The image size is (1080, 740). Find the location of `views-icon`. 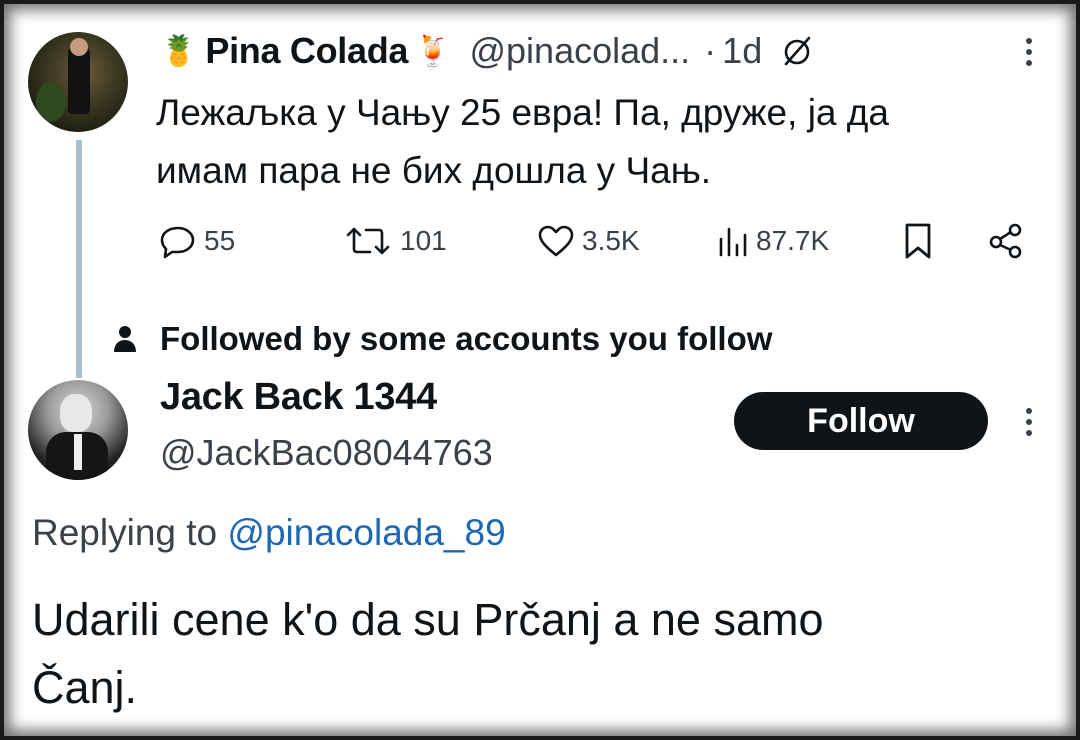

views-icon is located at coordinates (733, 242).